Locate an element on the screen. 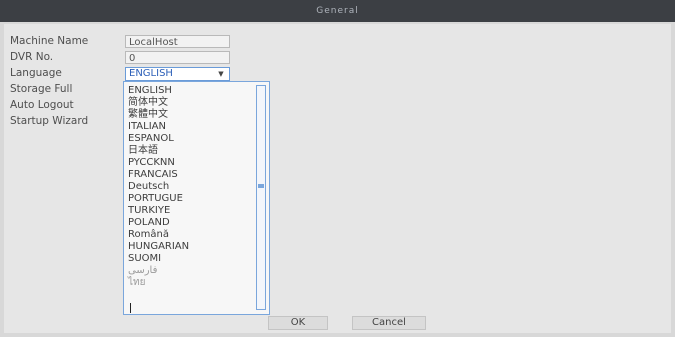 This screenshot has width=675, height=337. language-option: Deutsch is located at coordinates (148, 186).